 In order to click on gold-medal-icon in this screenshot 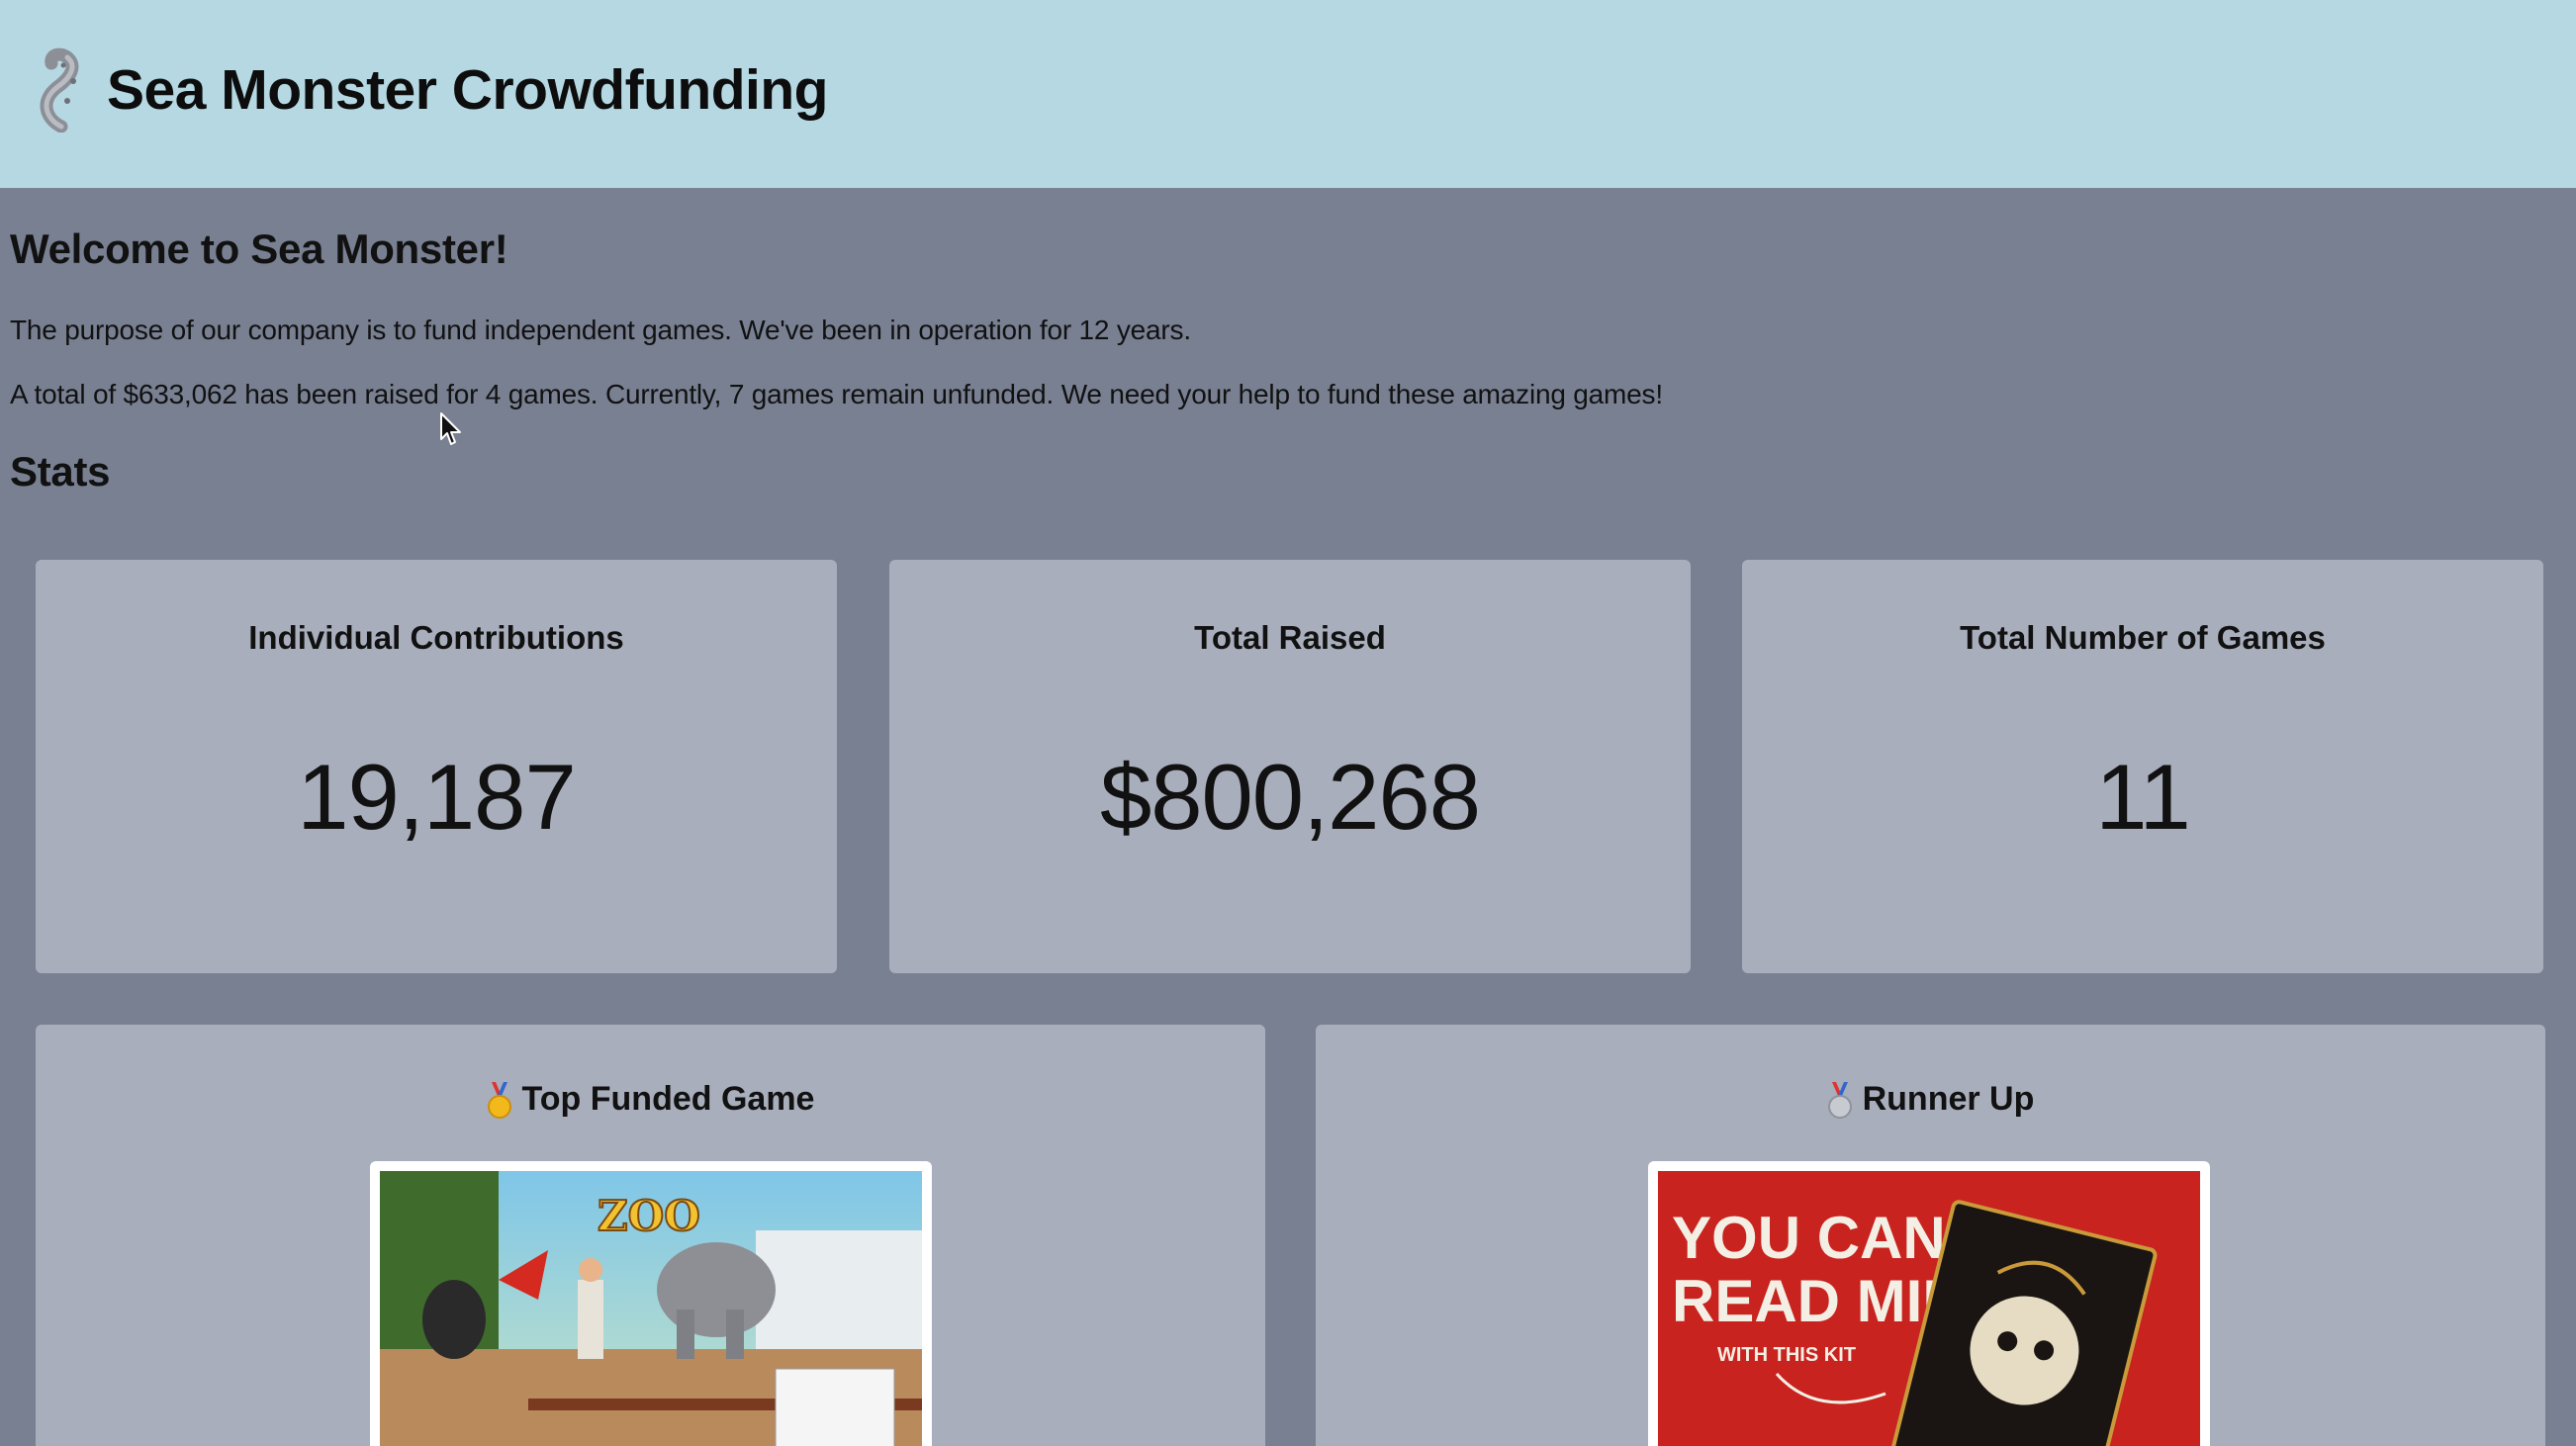, I will do `click(499, 1101)`.